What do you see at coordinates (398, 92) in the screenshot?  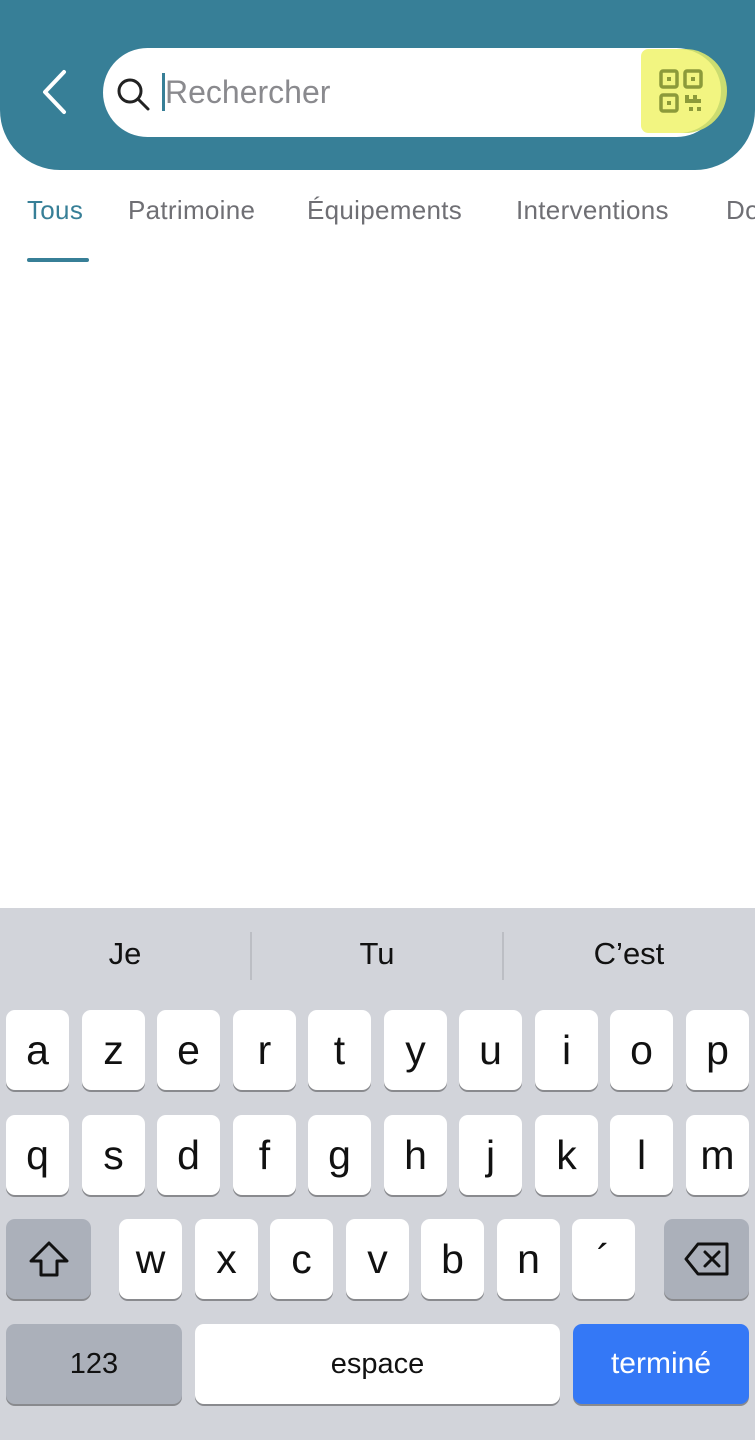 I see `search-input` at bounding box center [398, 92].